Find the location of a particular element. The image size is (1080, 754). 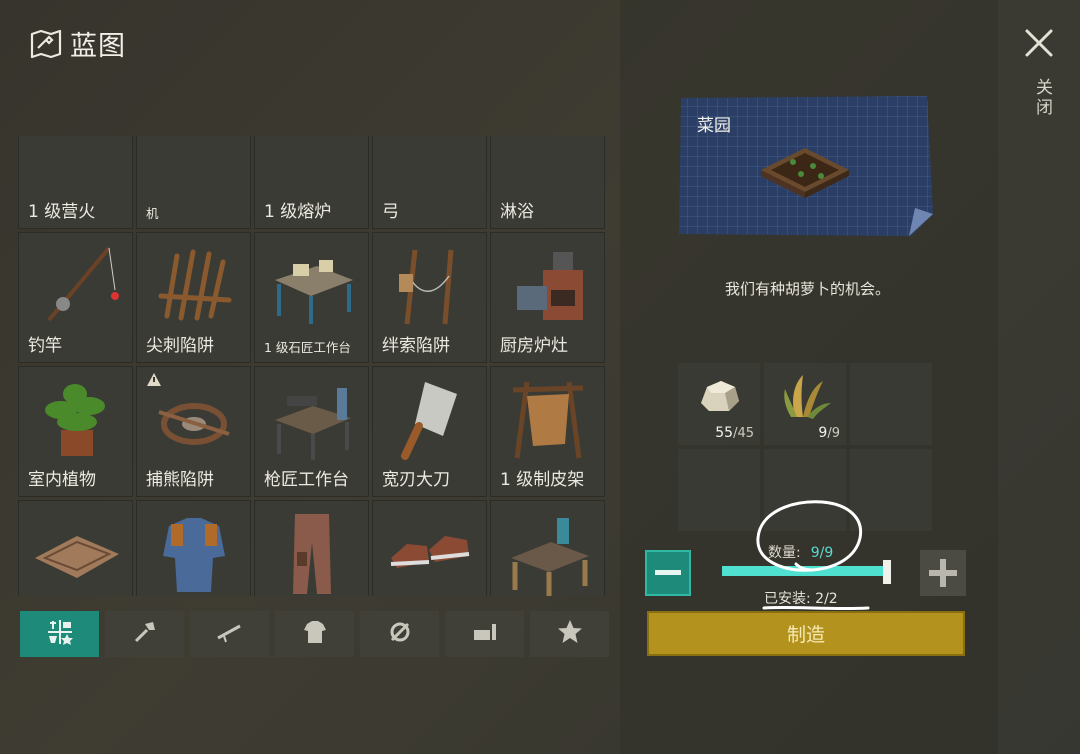

kitchen-stove-icon is located at coordinates (548, 285).